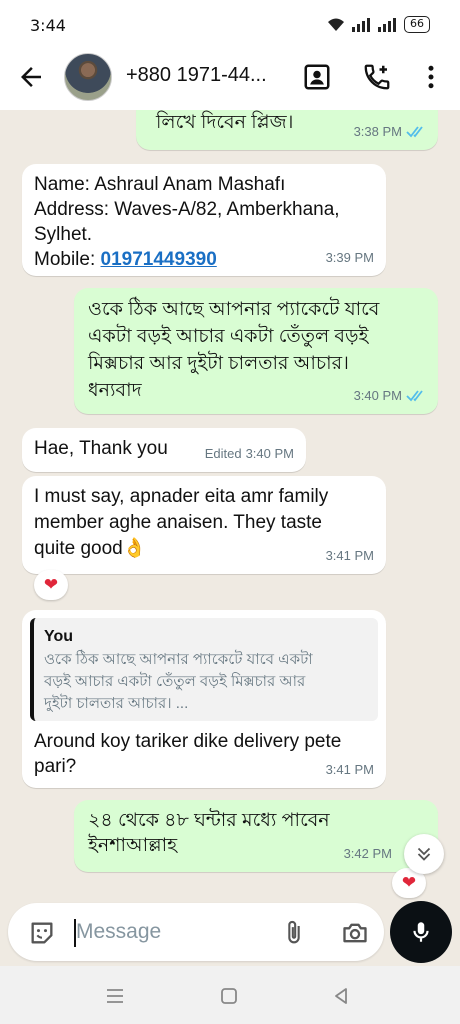  I want to click on wifi-icon, so click(336, 24).